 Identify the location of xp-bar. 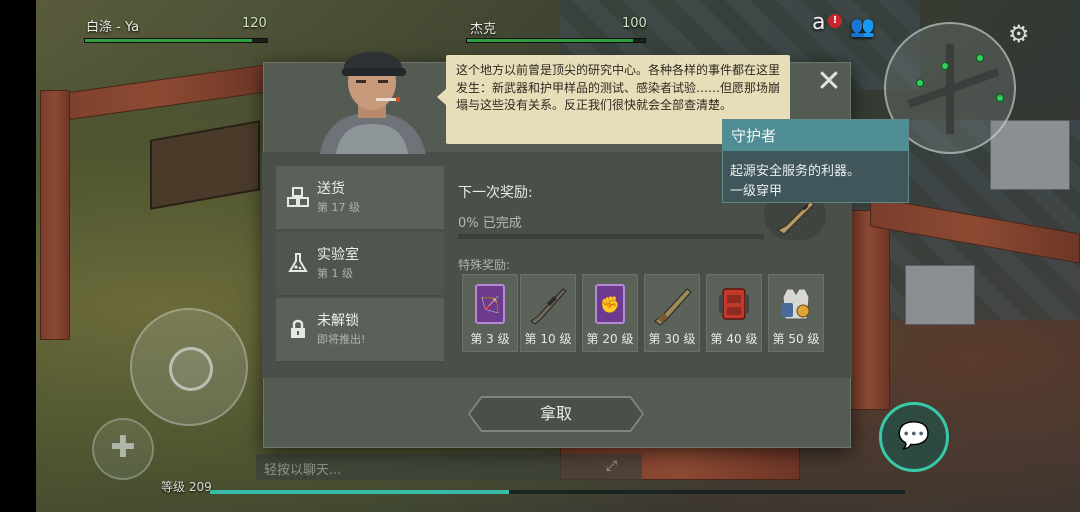
(557, 492).